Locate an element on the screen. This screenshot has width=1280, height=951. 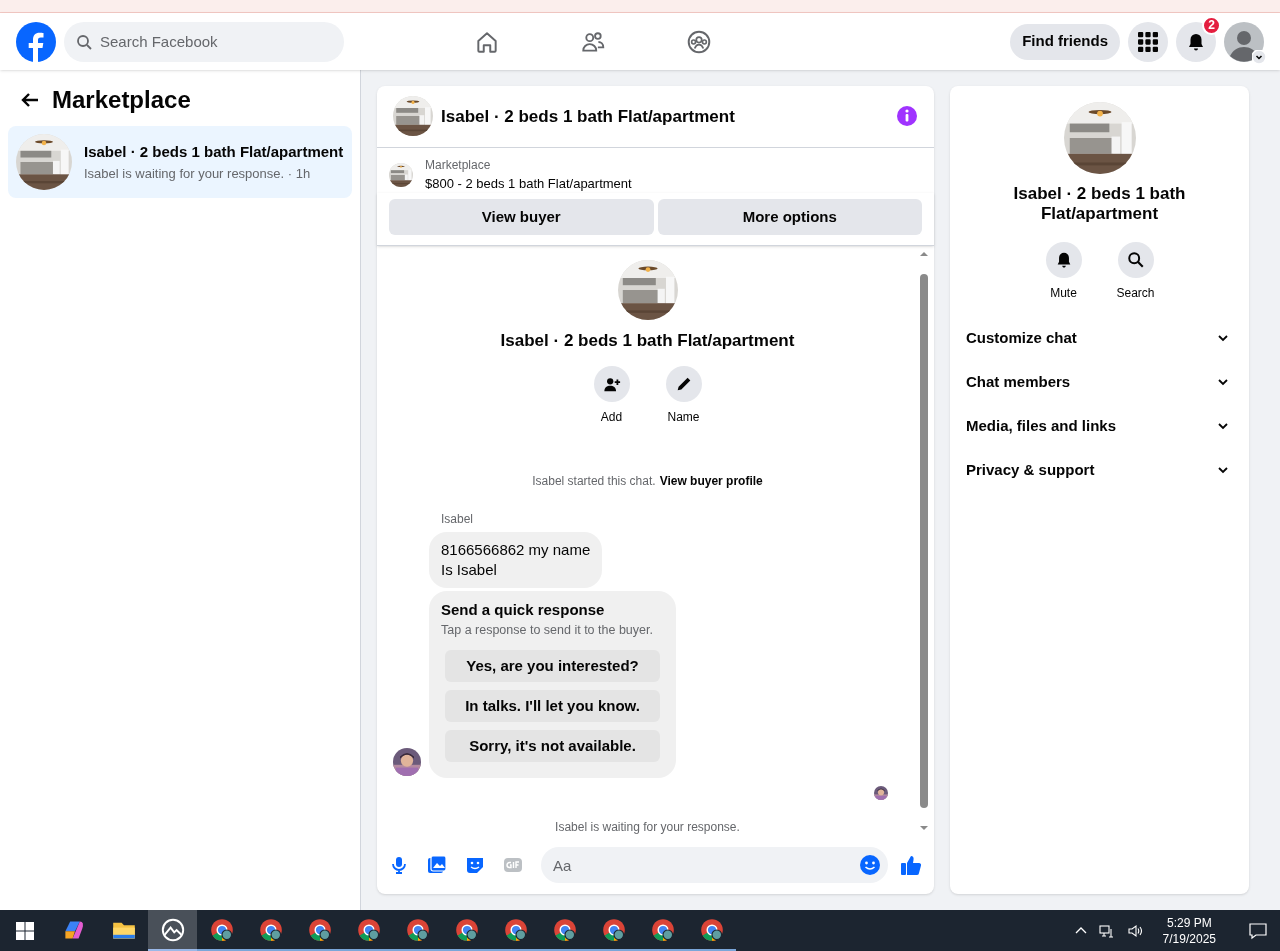
section-header: Media, files and links is located at coordinates (1099, 426).